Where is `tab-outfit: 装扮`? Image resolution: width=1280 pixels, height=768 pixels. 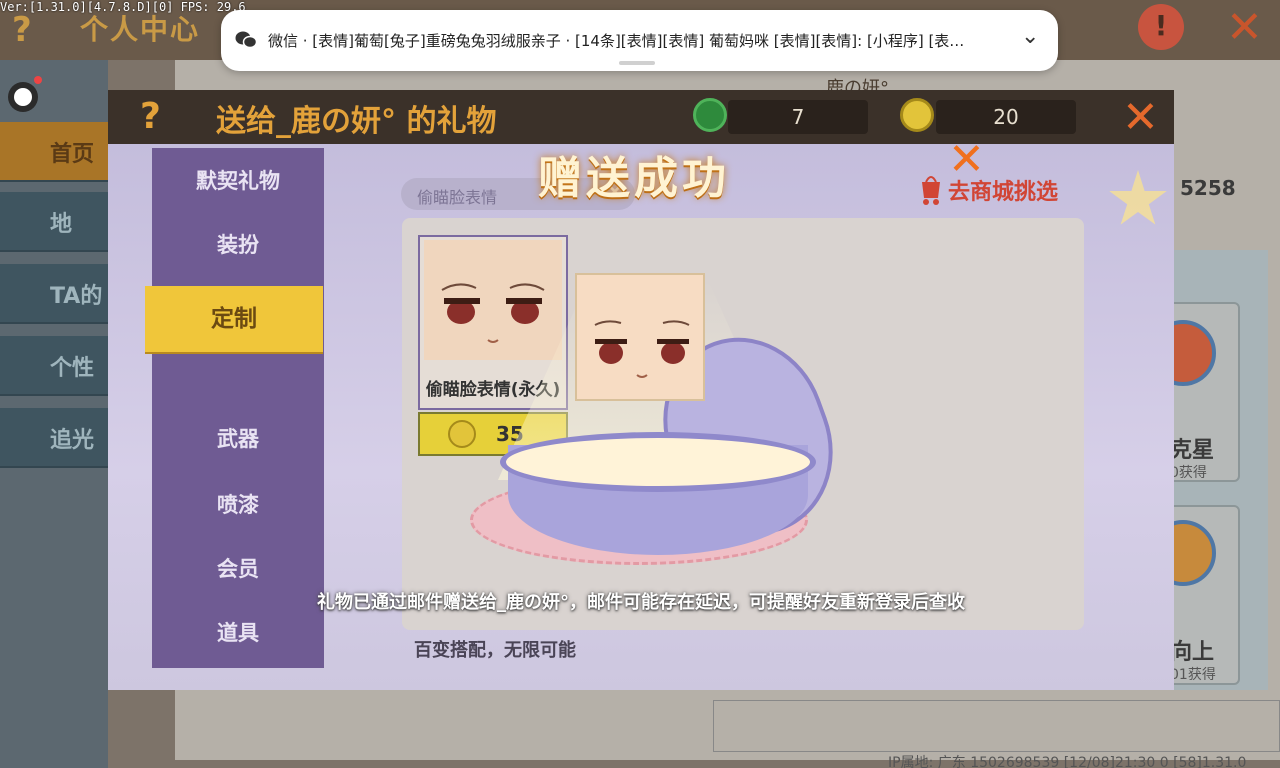
tab-outfit: 装扮 is located at coordinates (238, 245).